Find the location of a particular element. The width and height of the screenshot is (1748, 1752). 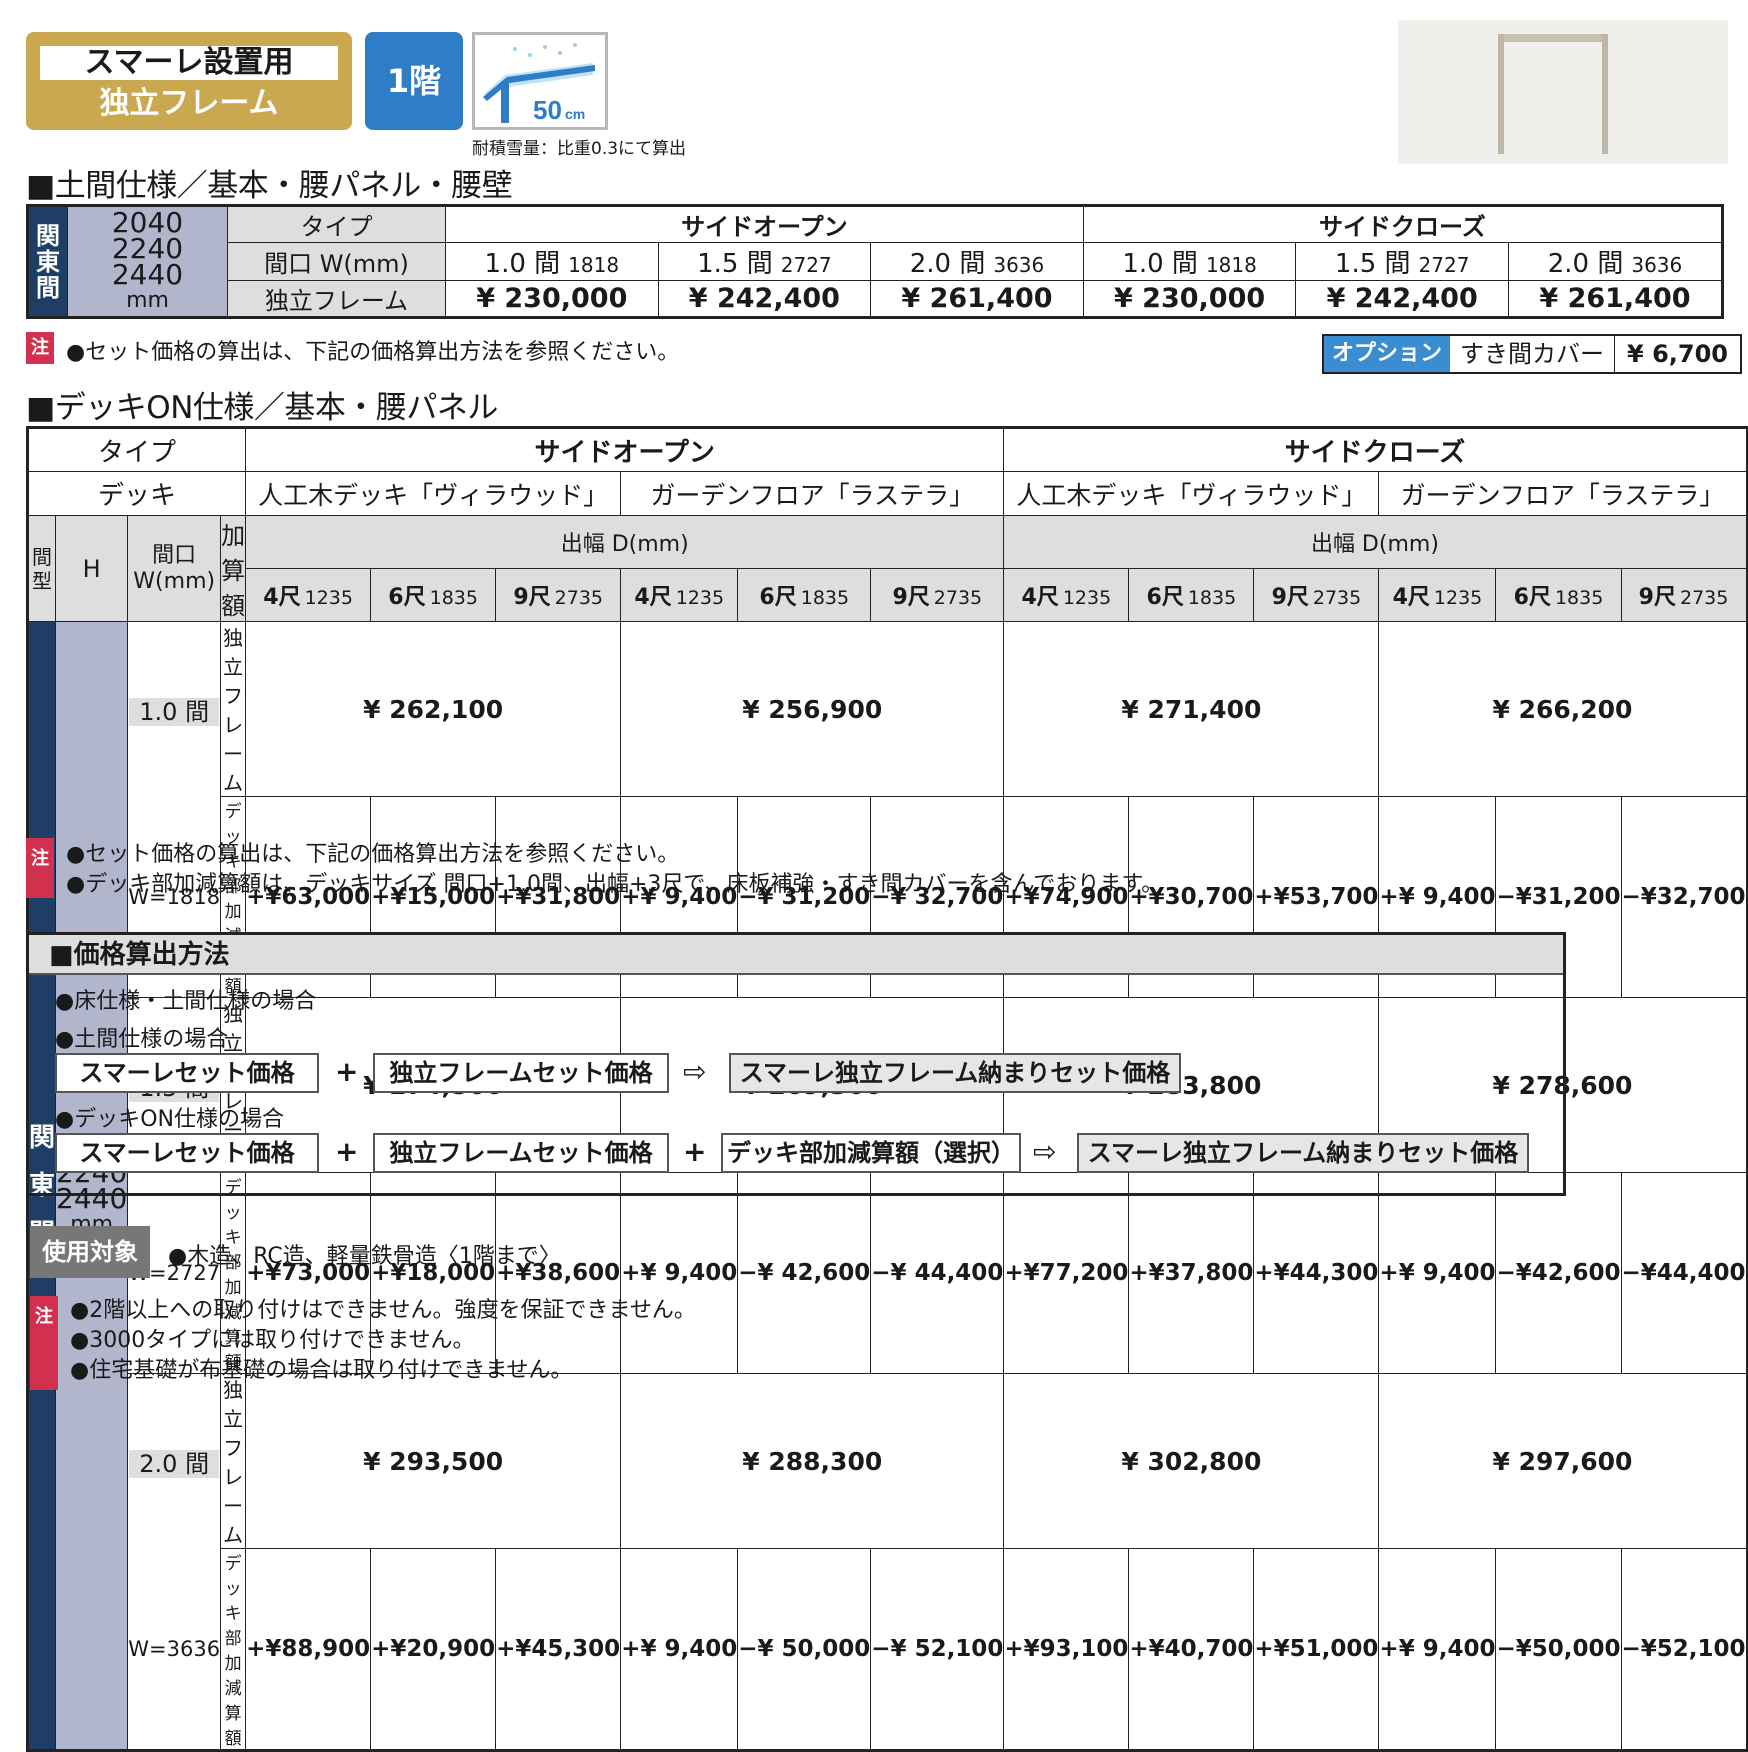

width-cell: 2.0 間 3636 is located at coordinates (1615, 261).